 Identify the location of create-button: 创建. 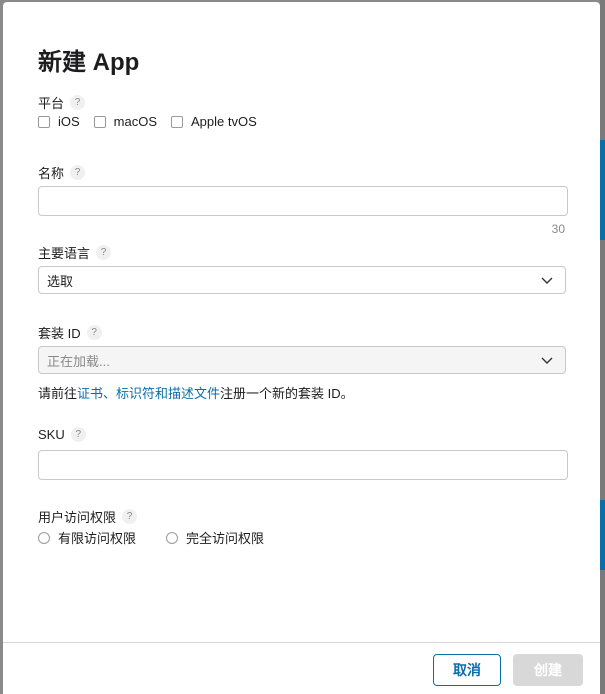
(548, 670).